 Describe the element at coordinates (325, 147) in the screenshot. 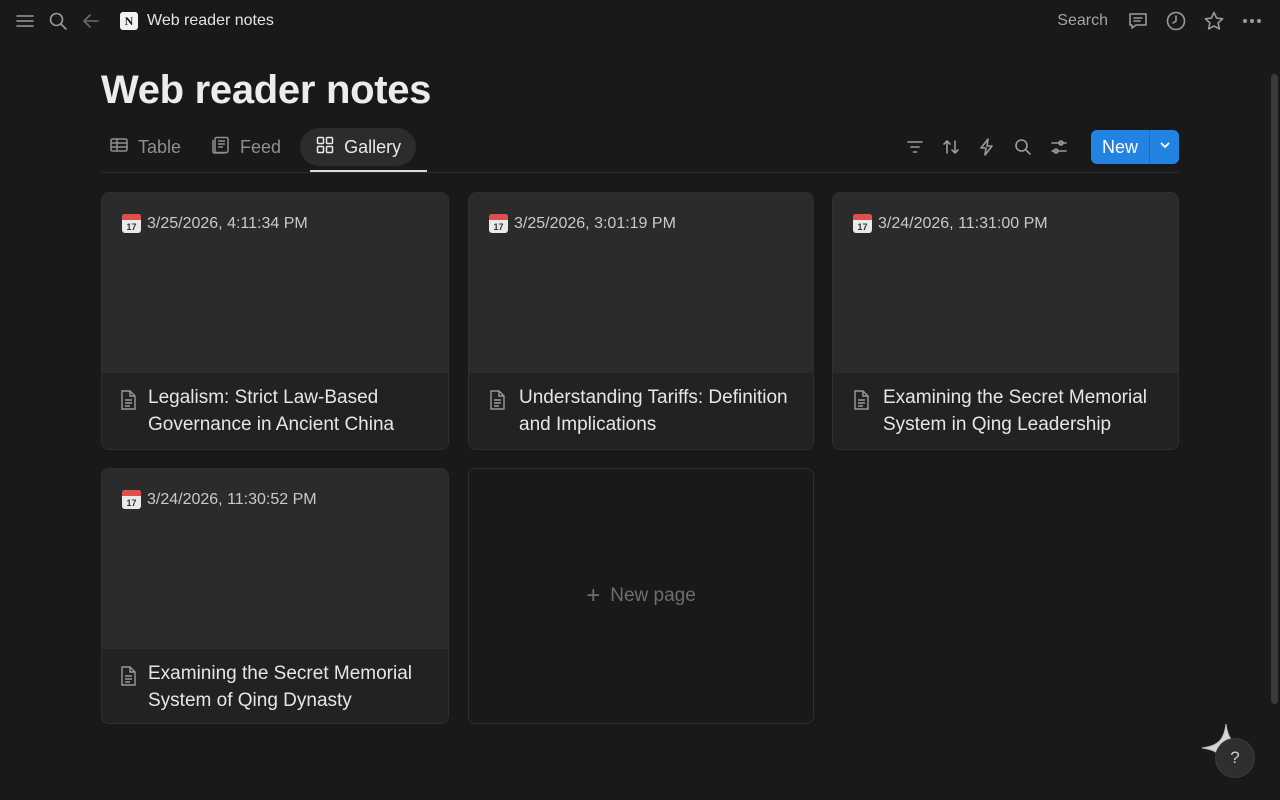

I see `gallery-icon` at that location.